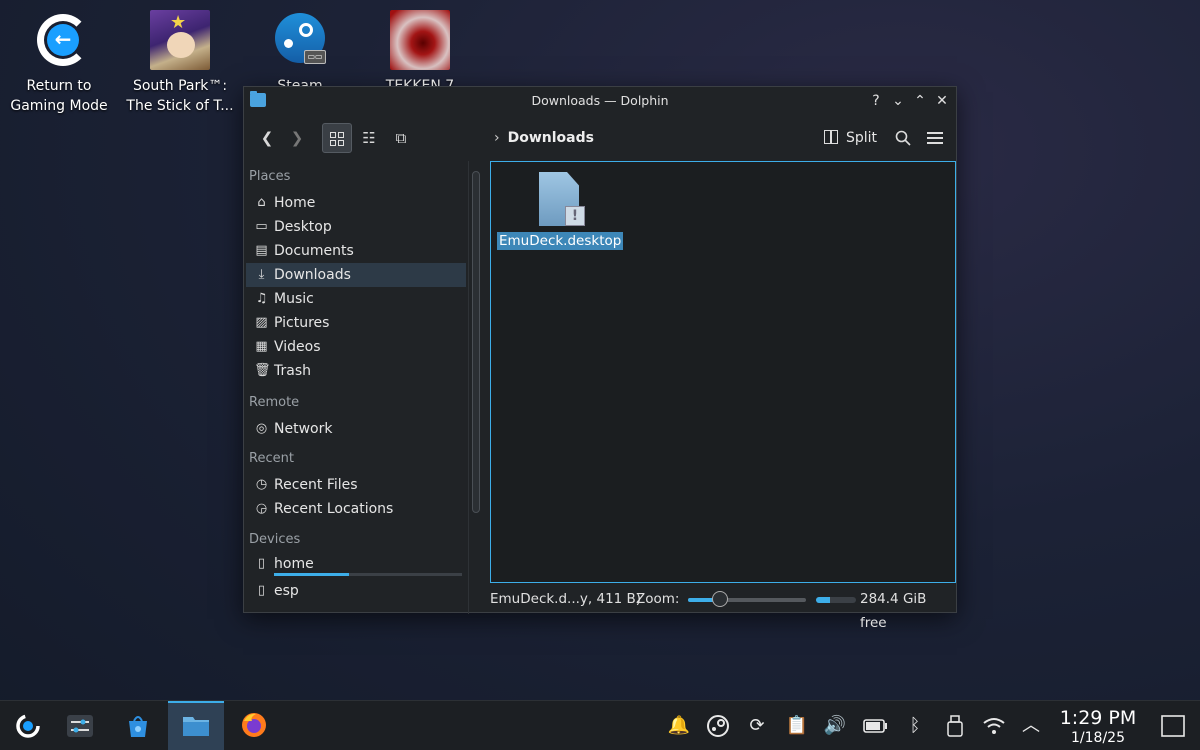  What do you see at coordinates (295, 203) in the screenshot?
I see `place-label: Home` at bounding box center [295, 203].